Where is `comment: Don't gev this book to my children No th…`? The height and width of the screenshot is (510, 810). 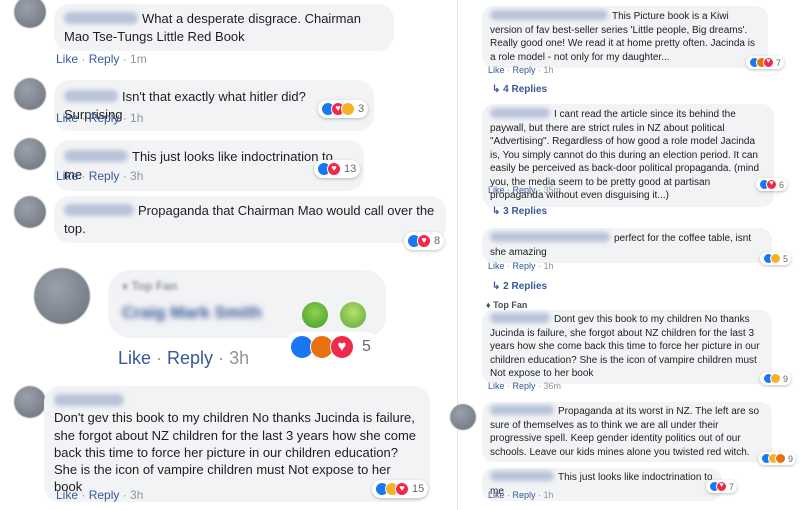 comment: Don't gev this book to my children No th… is located at coordinates (227, 447).